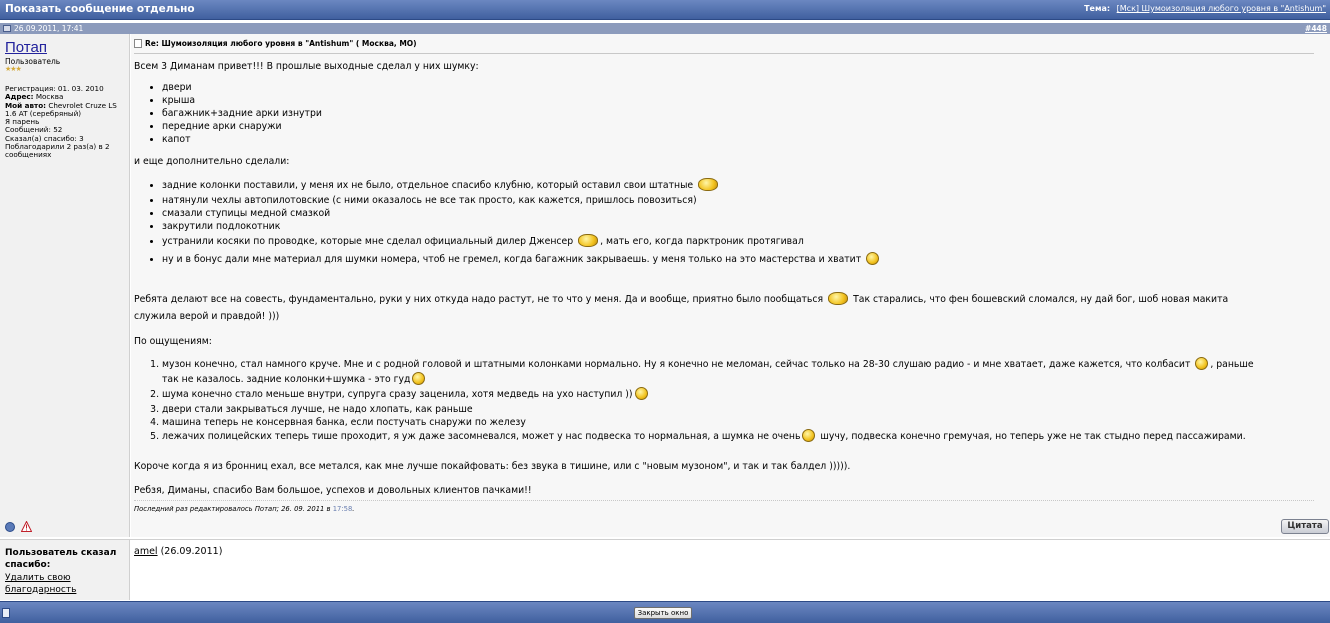 This screenshot has width=1330, height=623. What do you see at coordinates (242, 87) in the screenshot?
I see `list-item: двери` at bounding box center [242, 87].